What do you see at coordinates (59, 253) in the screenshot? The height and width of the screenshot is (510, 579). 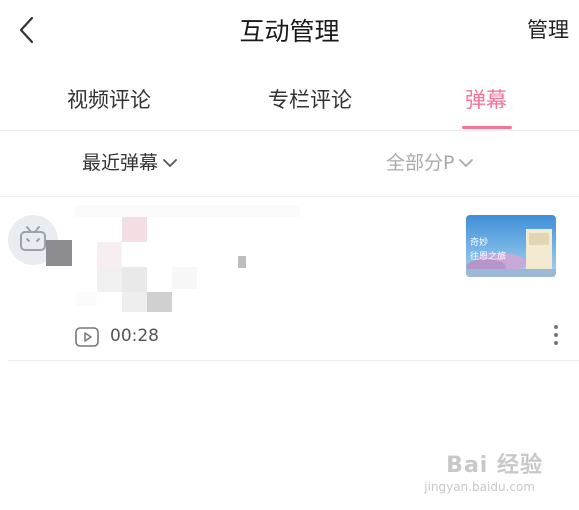 I see `avatar-badge` at bounding box center [59, 253].